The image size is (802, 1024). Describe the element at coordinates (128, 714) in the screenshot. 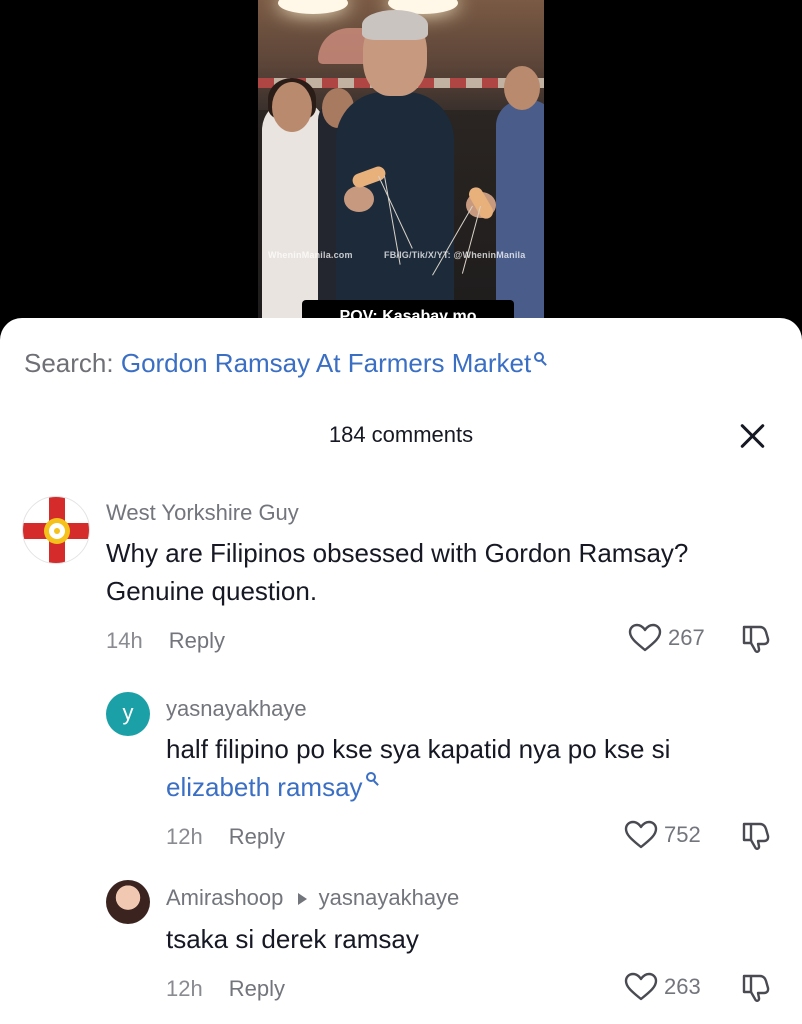

I see `avatar: y` at that location.